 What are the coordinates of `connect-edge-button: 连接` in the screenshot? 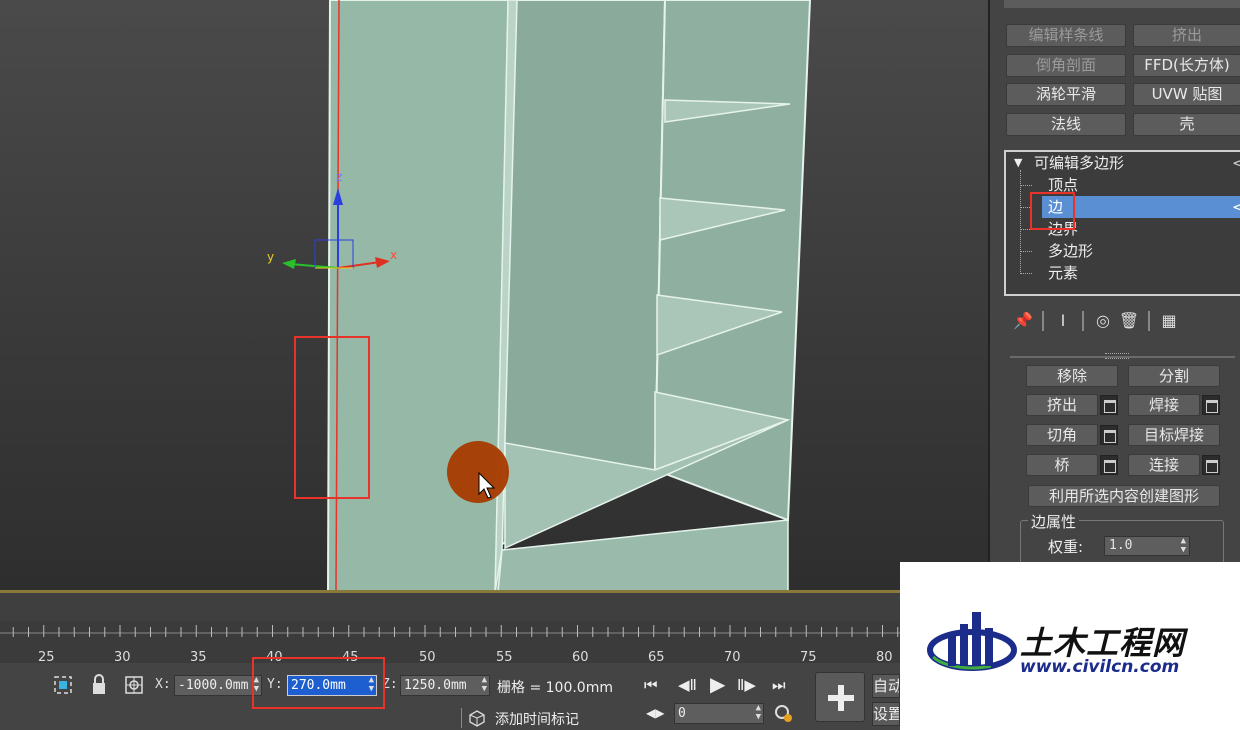 It's located at (1164, 465).